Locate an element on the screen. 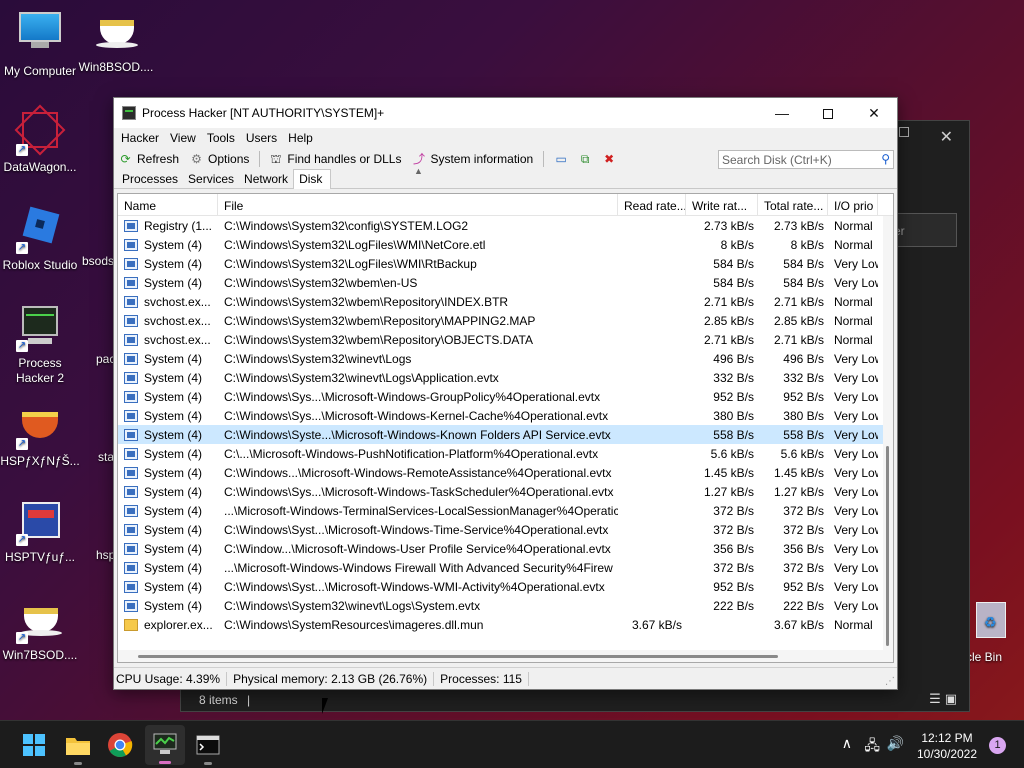  io-priority-cell: Very Low is located at coordinates (856, 605).